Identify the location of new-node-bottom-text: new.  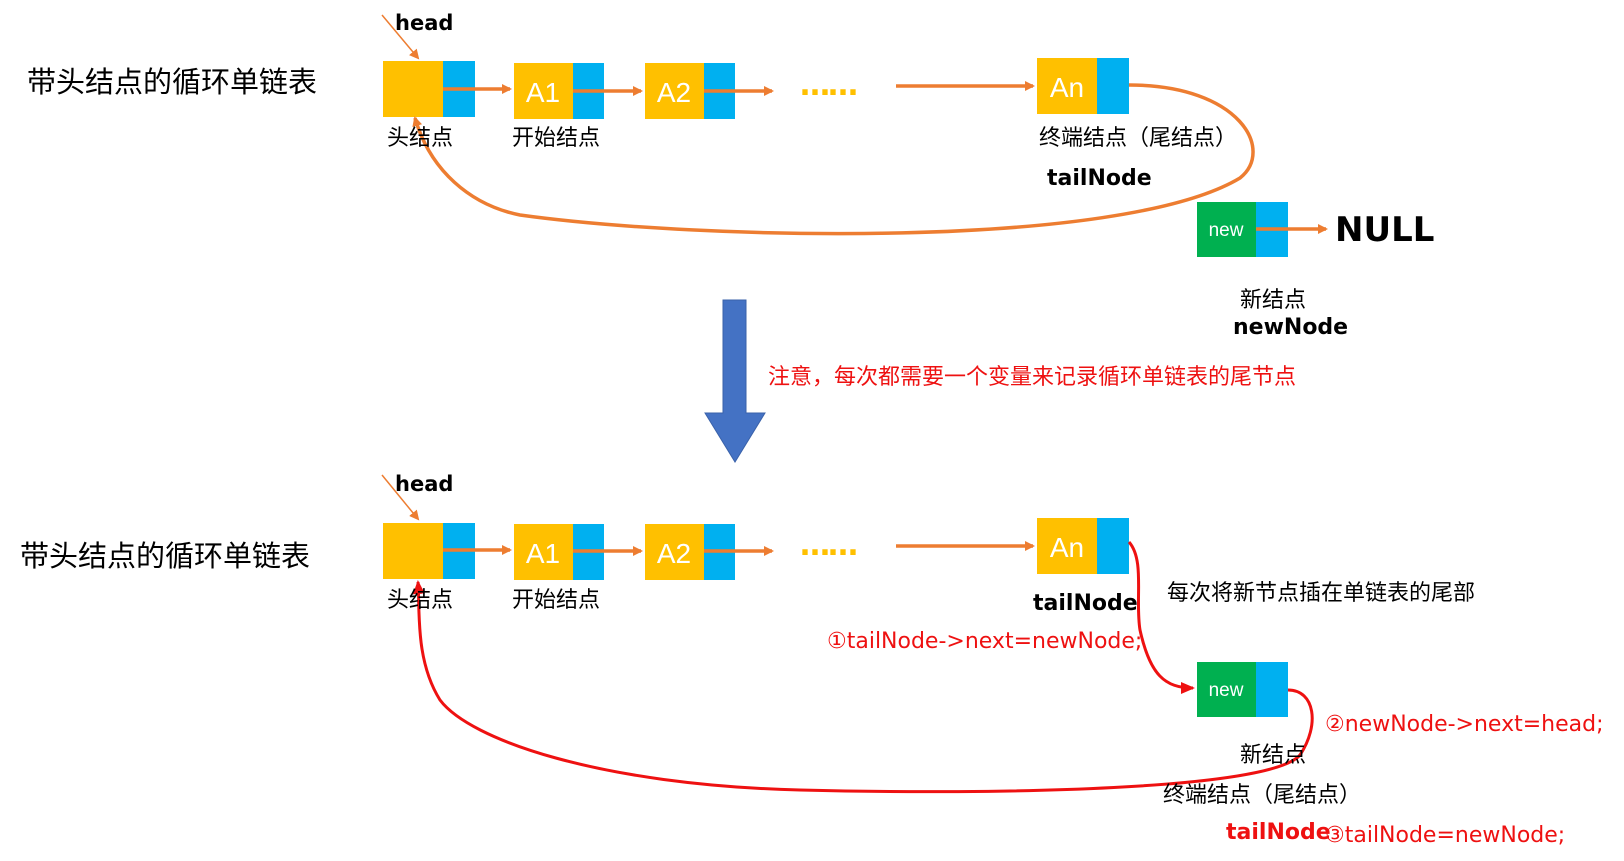
(1226, 690).